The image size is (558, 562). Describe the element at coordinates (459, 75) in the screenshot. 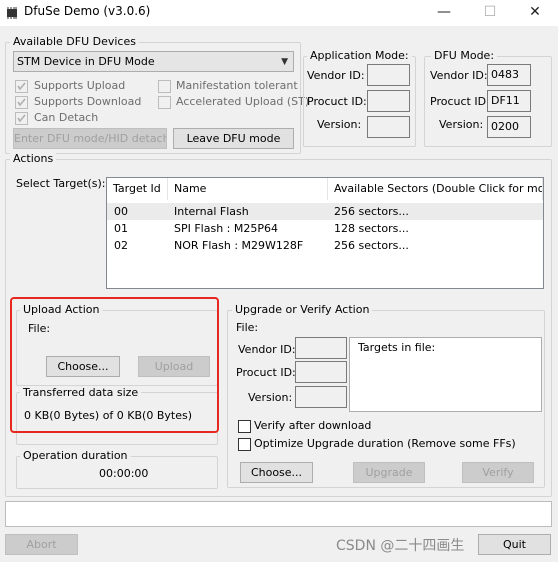

I see `dfu-vendor-label: Vendor ID:` at that location.